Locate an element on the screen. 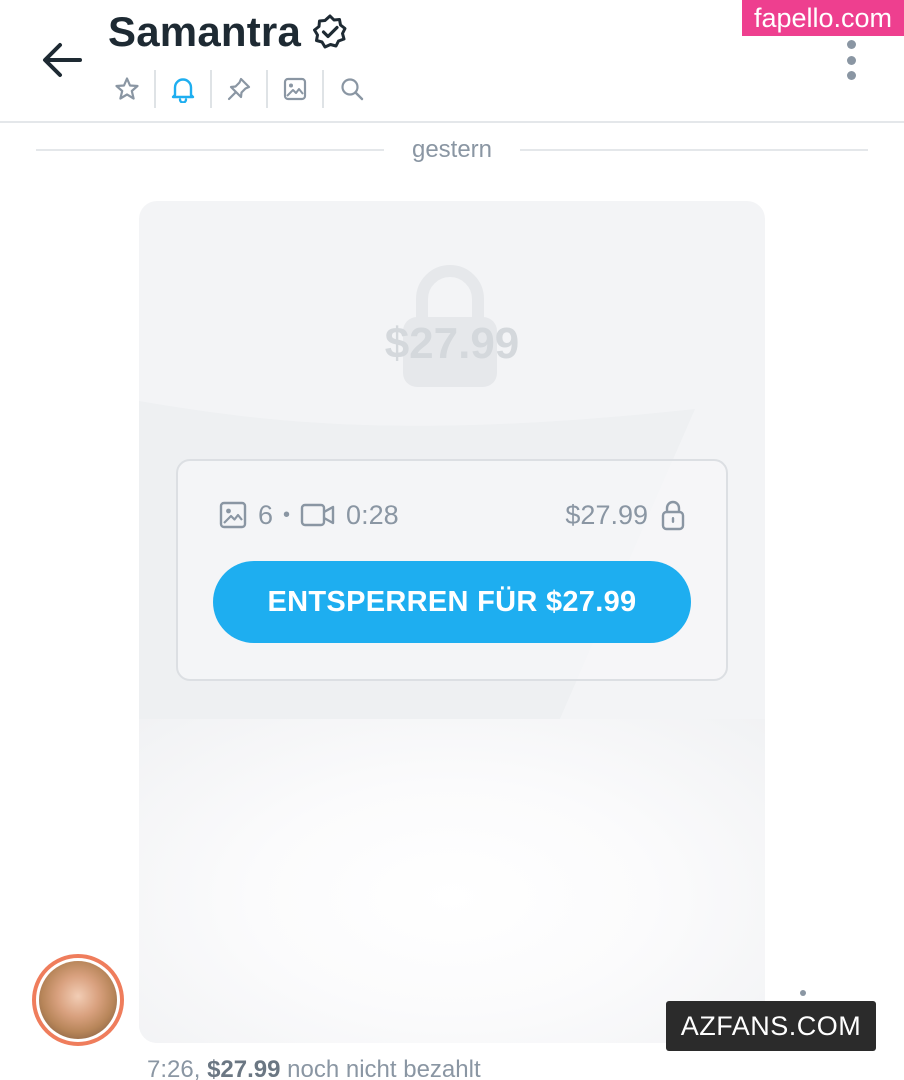 Image resolution: width=904 pixels, height=1080 pixels. status-price: $27.99 is located at coordinates (244, 1068).